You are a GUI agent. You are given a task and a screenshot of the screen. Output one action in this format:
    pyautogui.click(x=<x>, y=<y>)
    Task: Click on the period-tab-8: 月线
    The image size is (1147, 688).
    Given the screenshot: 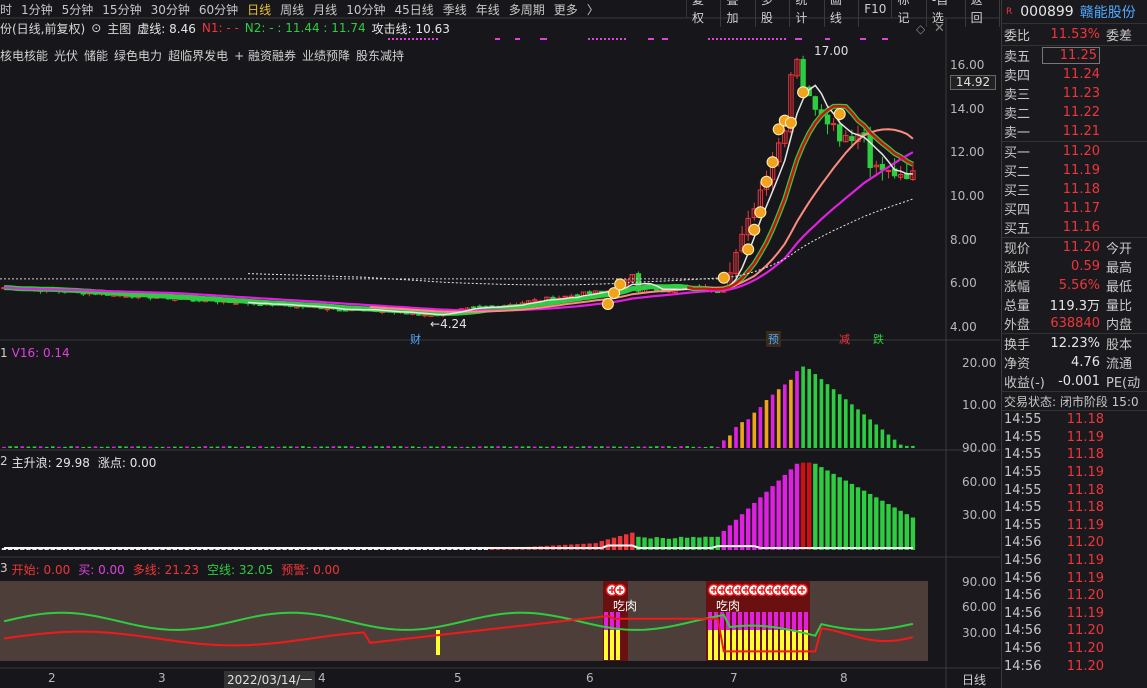 What is the action you would take?
    pyautogui.click(x=325, y=9)
    